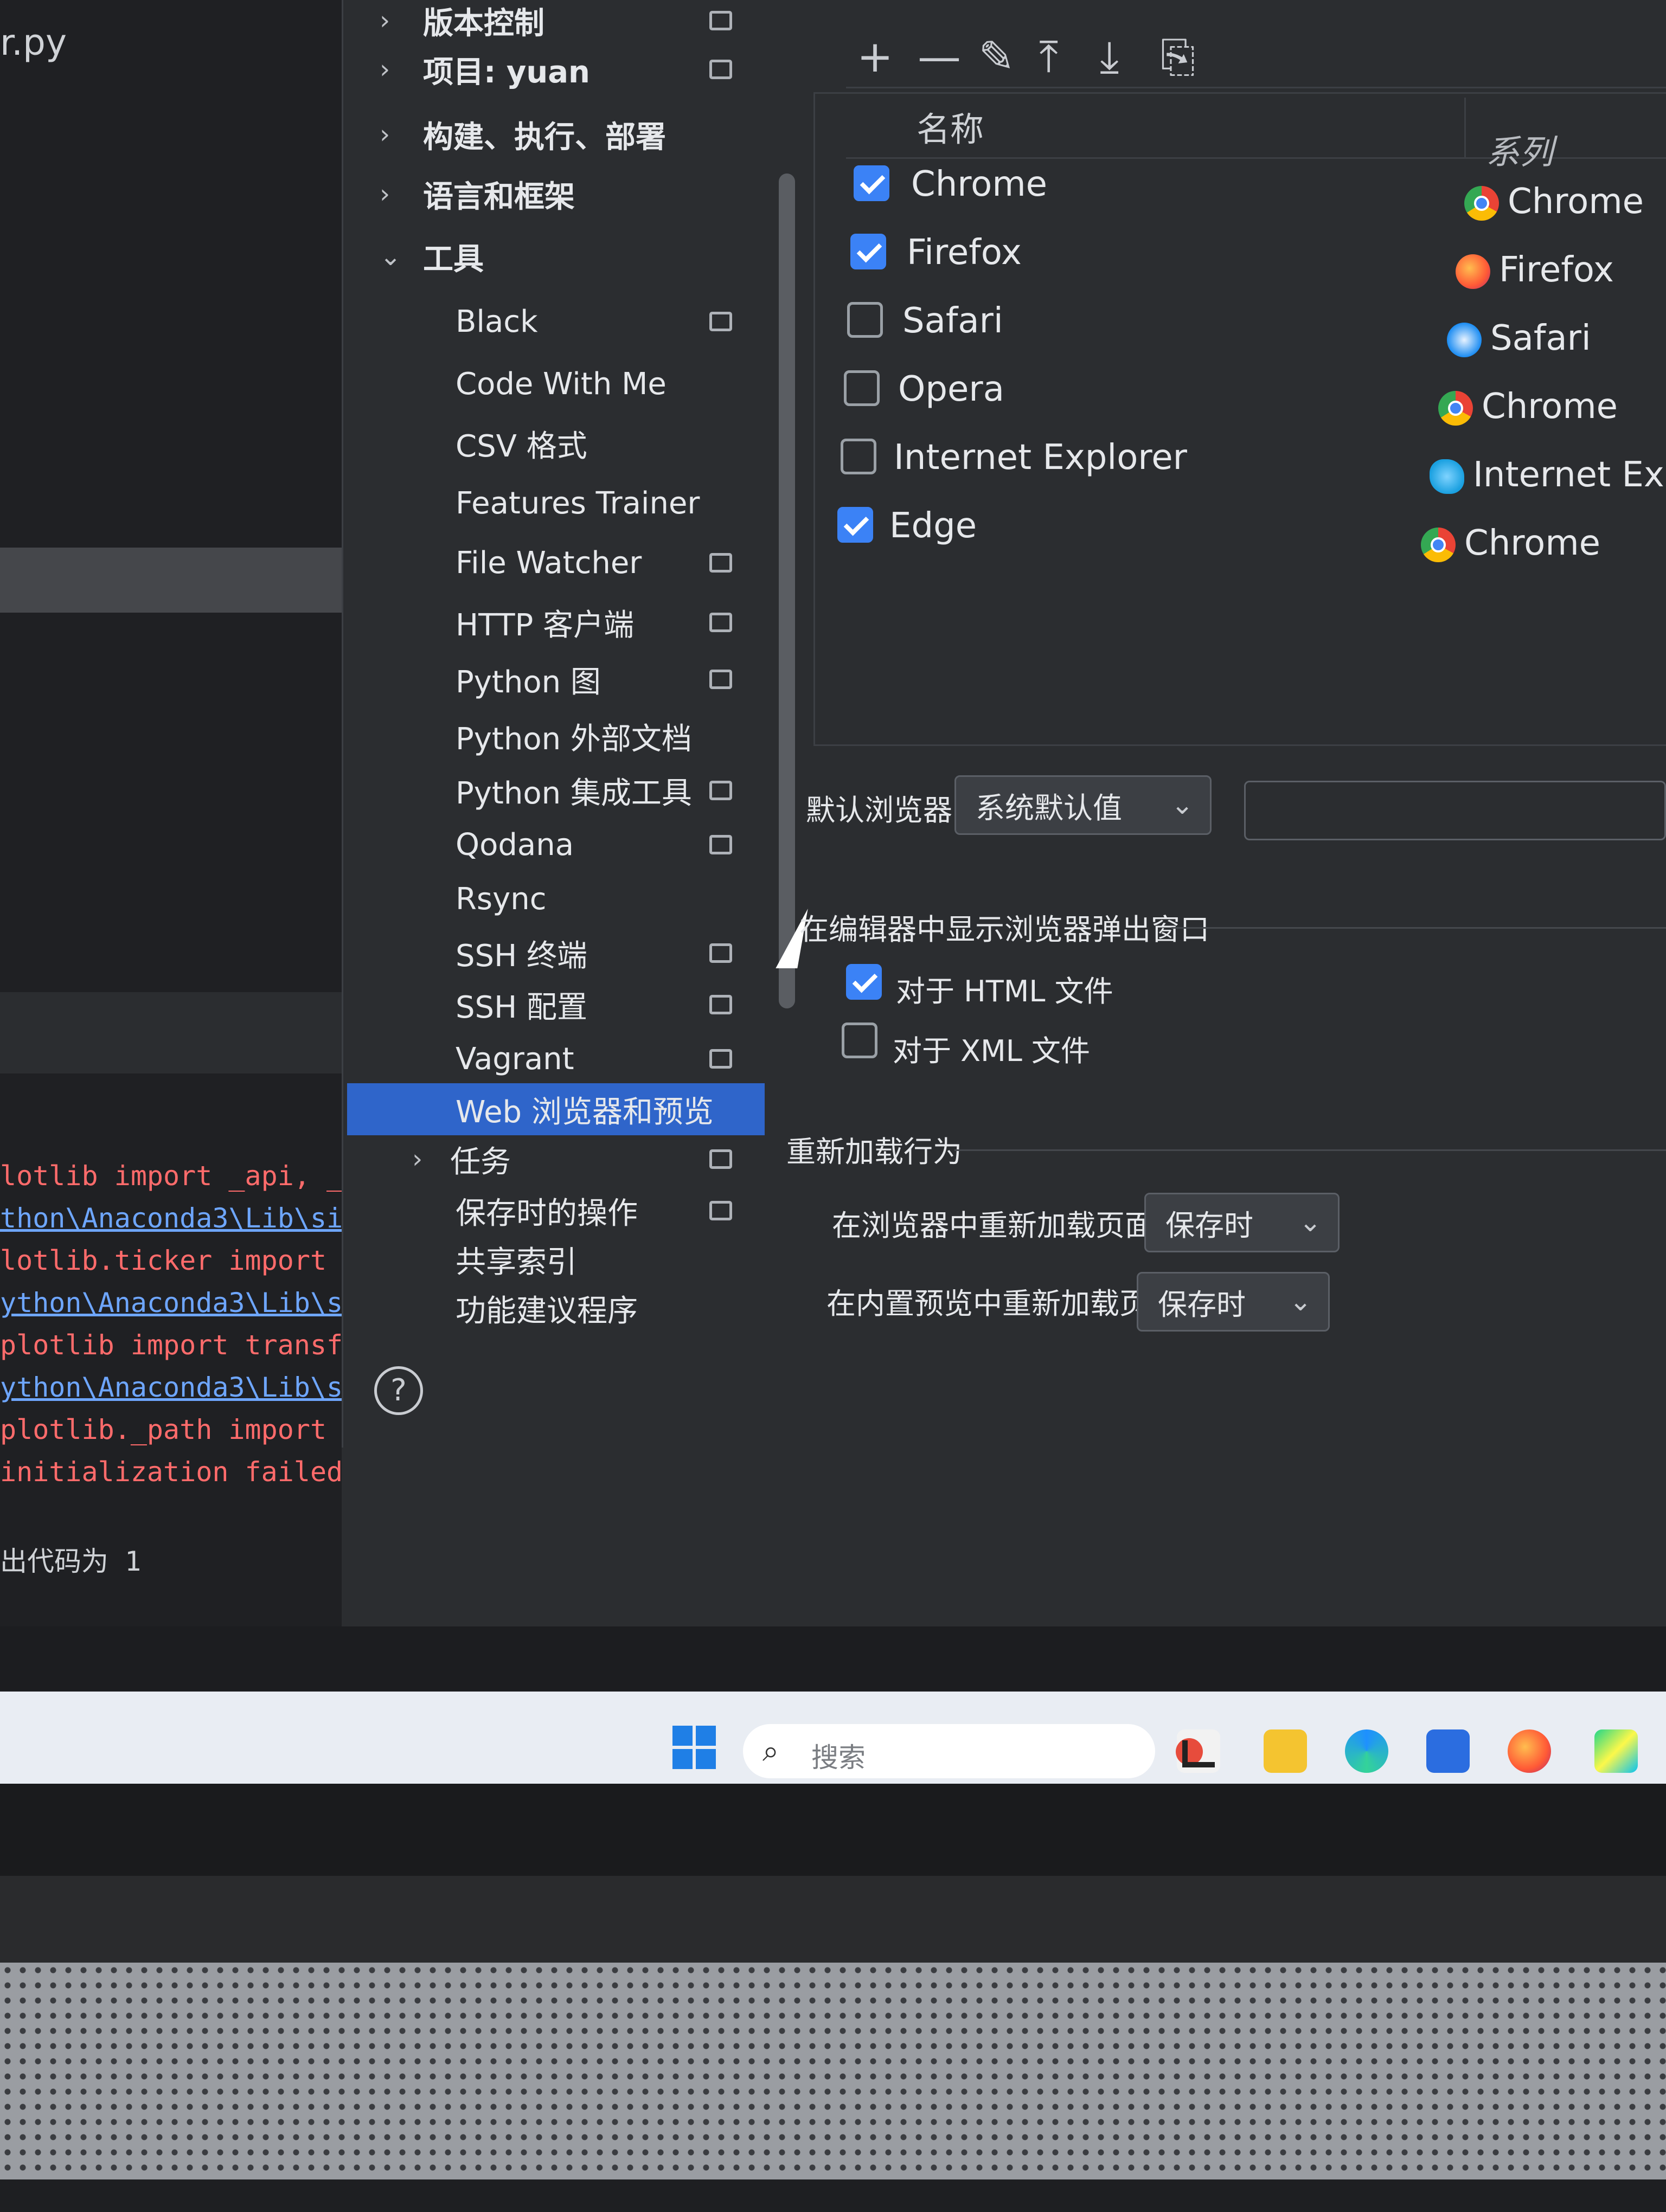 The image size is (1666, 2212). I want to click on tree-item: › 任务, so click(556, 1159).